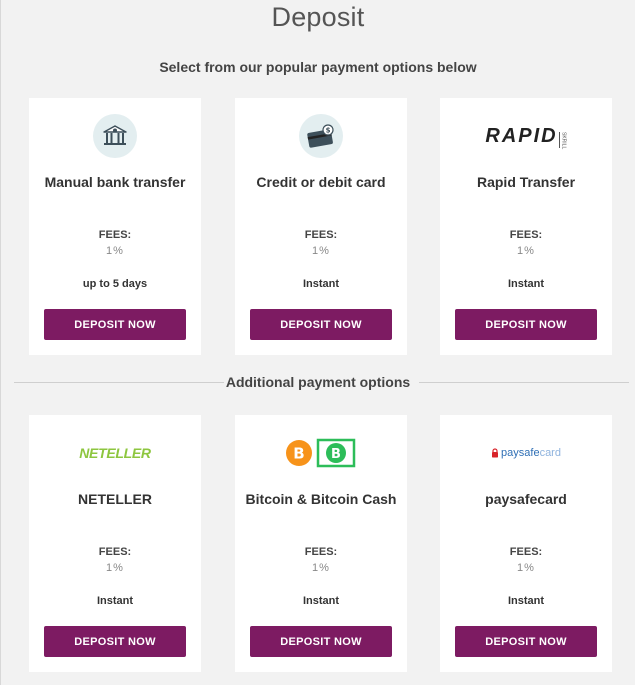 The height and width of the screenshot is (685, 635). I want to click on card-logo: RAPID SKRILL, so click(526, 136).